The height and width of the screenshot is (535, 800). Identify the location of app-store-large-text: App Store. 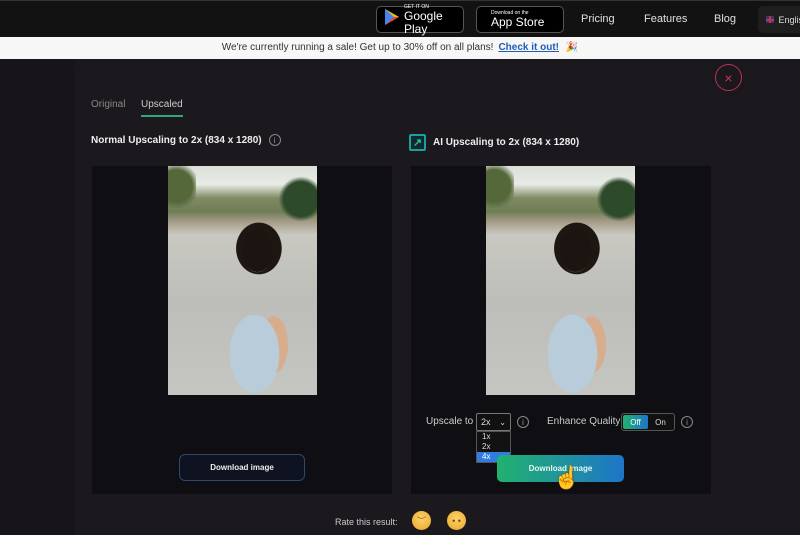
(518, 22).